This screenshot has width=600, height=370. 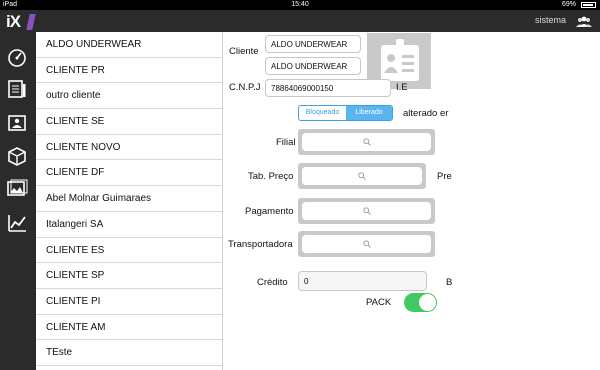 I want to click on segment-liberado: Liberado, so click(x=369, y=113).